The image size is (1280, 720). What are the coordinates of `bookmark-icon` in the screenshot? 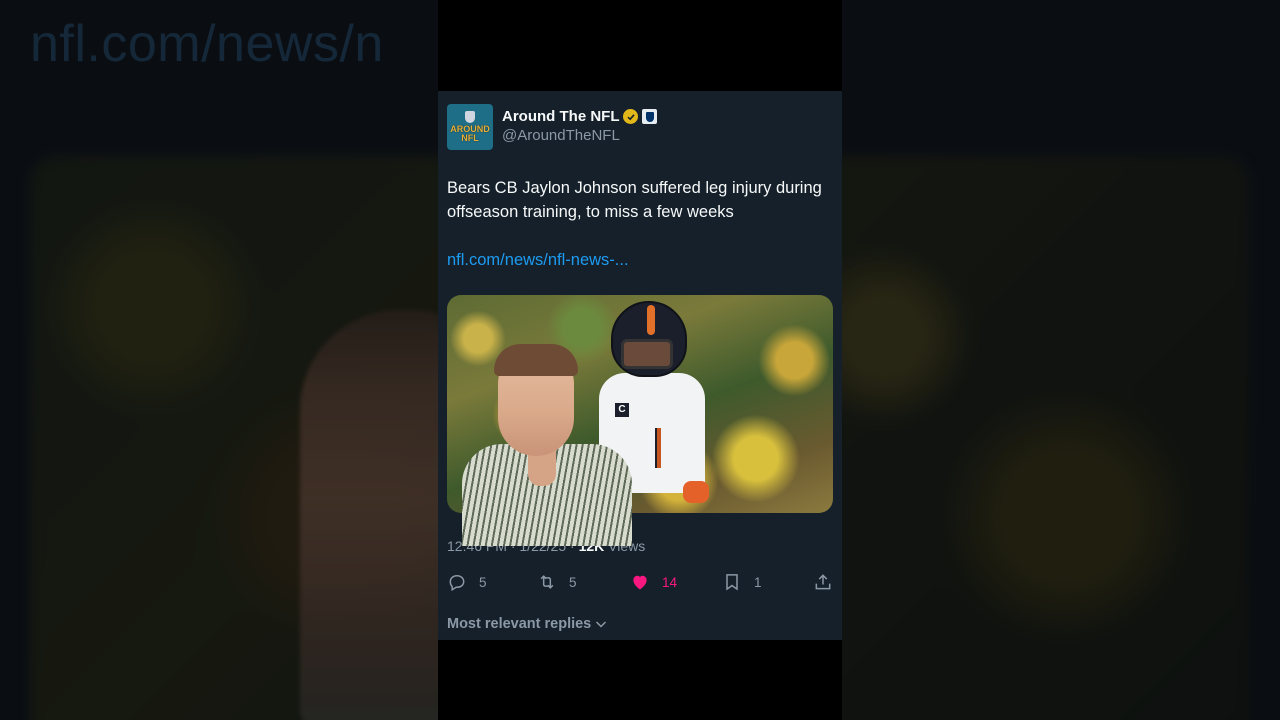 It's located at (732, 582).